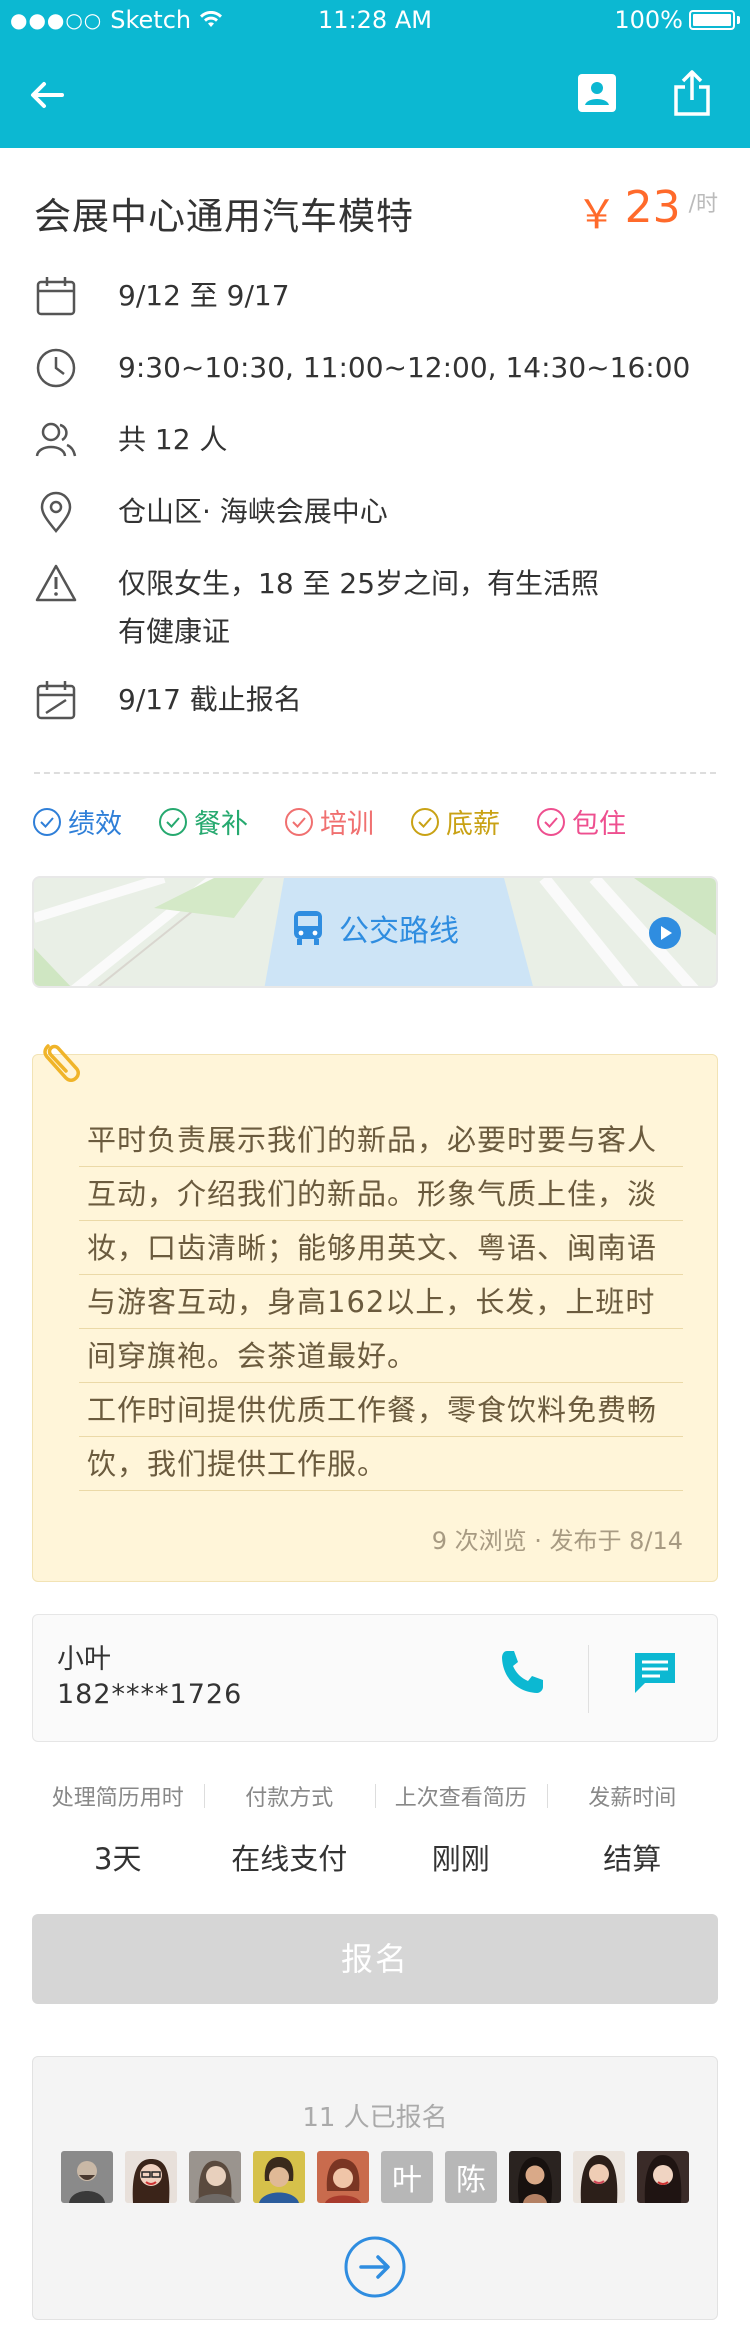 Image resolution: width=750 pixels, height=2336 pixels. What do you see at coordinates (173, 439) in the screenshot?
I see `people-text: 共 12 人` at bounding box center [173, 439].